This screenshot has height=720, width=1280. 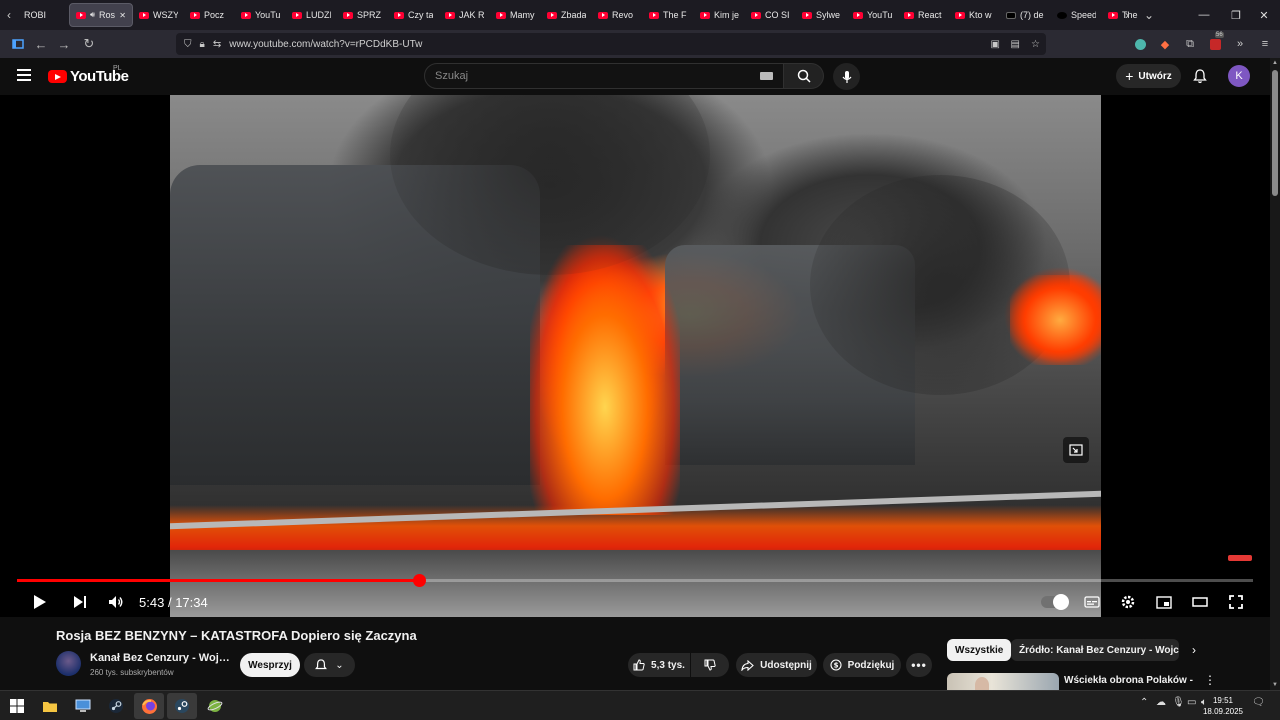 What do you see at coordinates (923, 15) in the screenshot?
I see `browser-tab: React` at bounding box center [923, 15].